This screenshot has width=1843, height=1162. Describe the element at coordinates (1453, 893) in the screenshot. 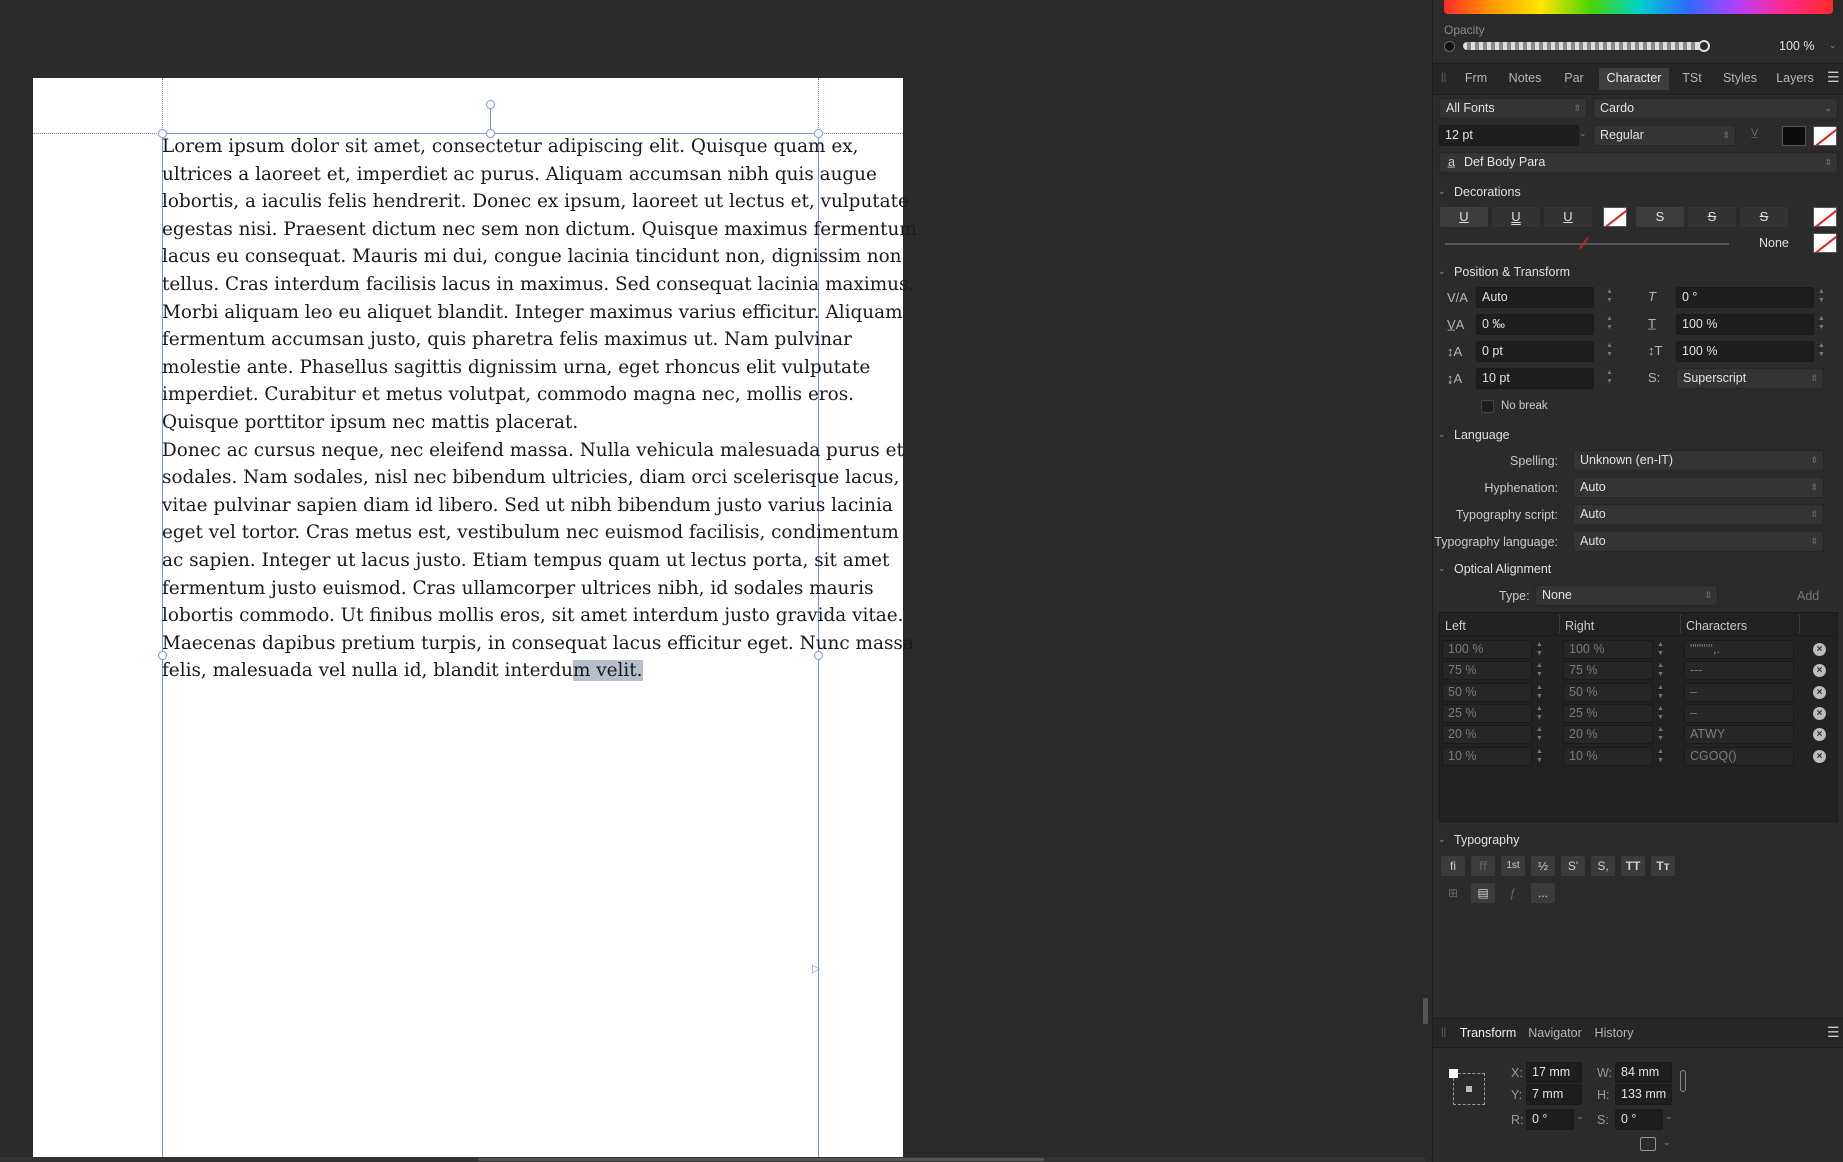

I see `glyph-variants-button: ⊞` at that location.